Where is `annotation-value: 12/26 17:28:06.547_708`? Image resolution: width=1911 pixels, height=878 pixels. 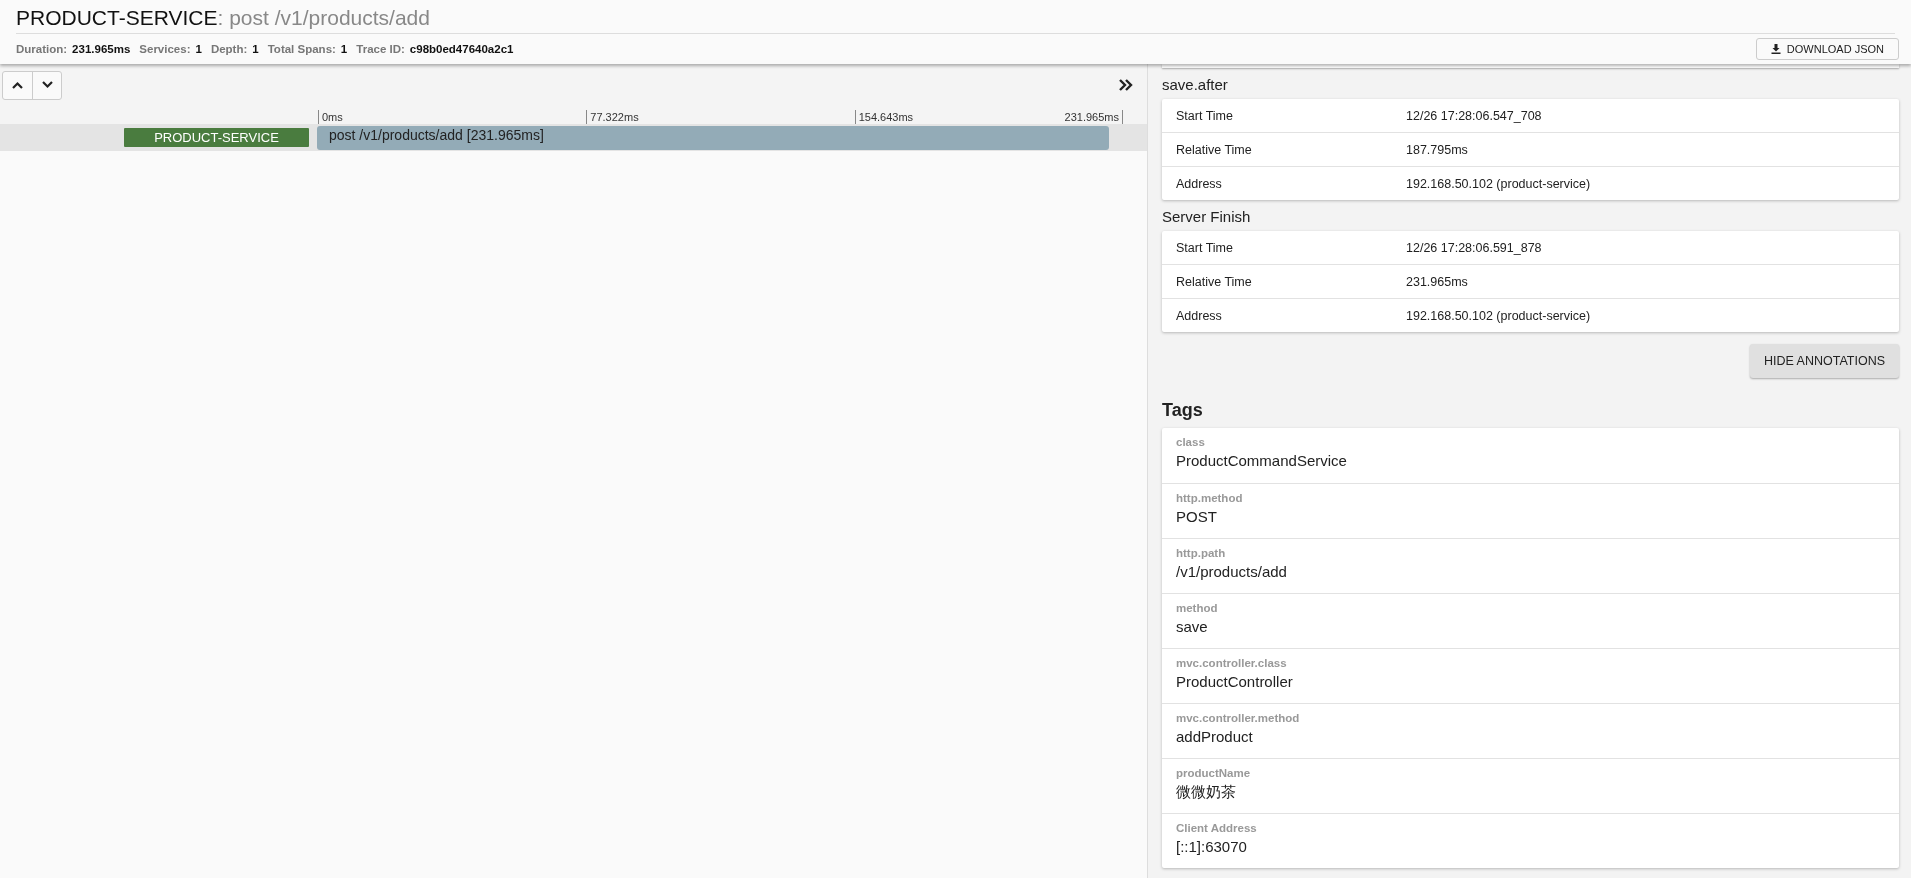
annotation-value: 12/26 17:28:06.547_708 is located at coordinates (1474, 115).